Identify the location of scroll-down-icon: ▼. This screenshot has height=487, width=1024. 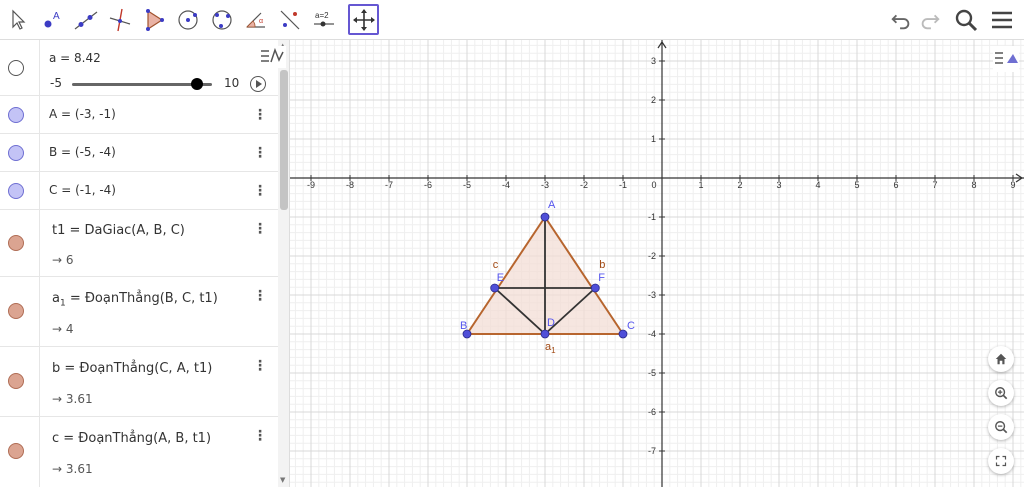
(282, 480).